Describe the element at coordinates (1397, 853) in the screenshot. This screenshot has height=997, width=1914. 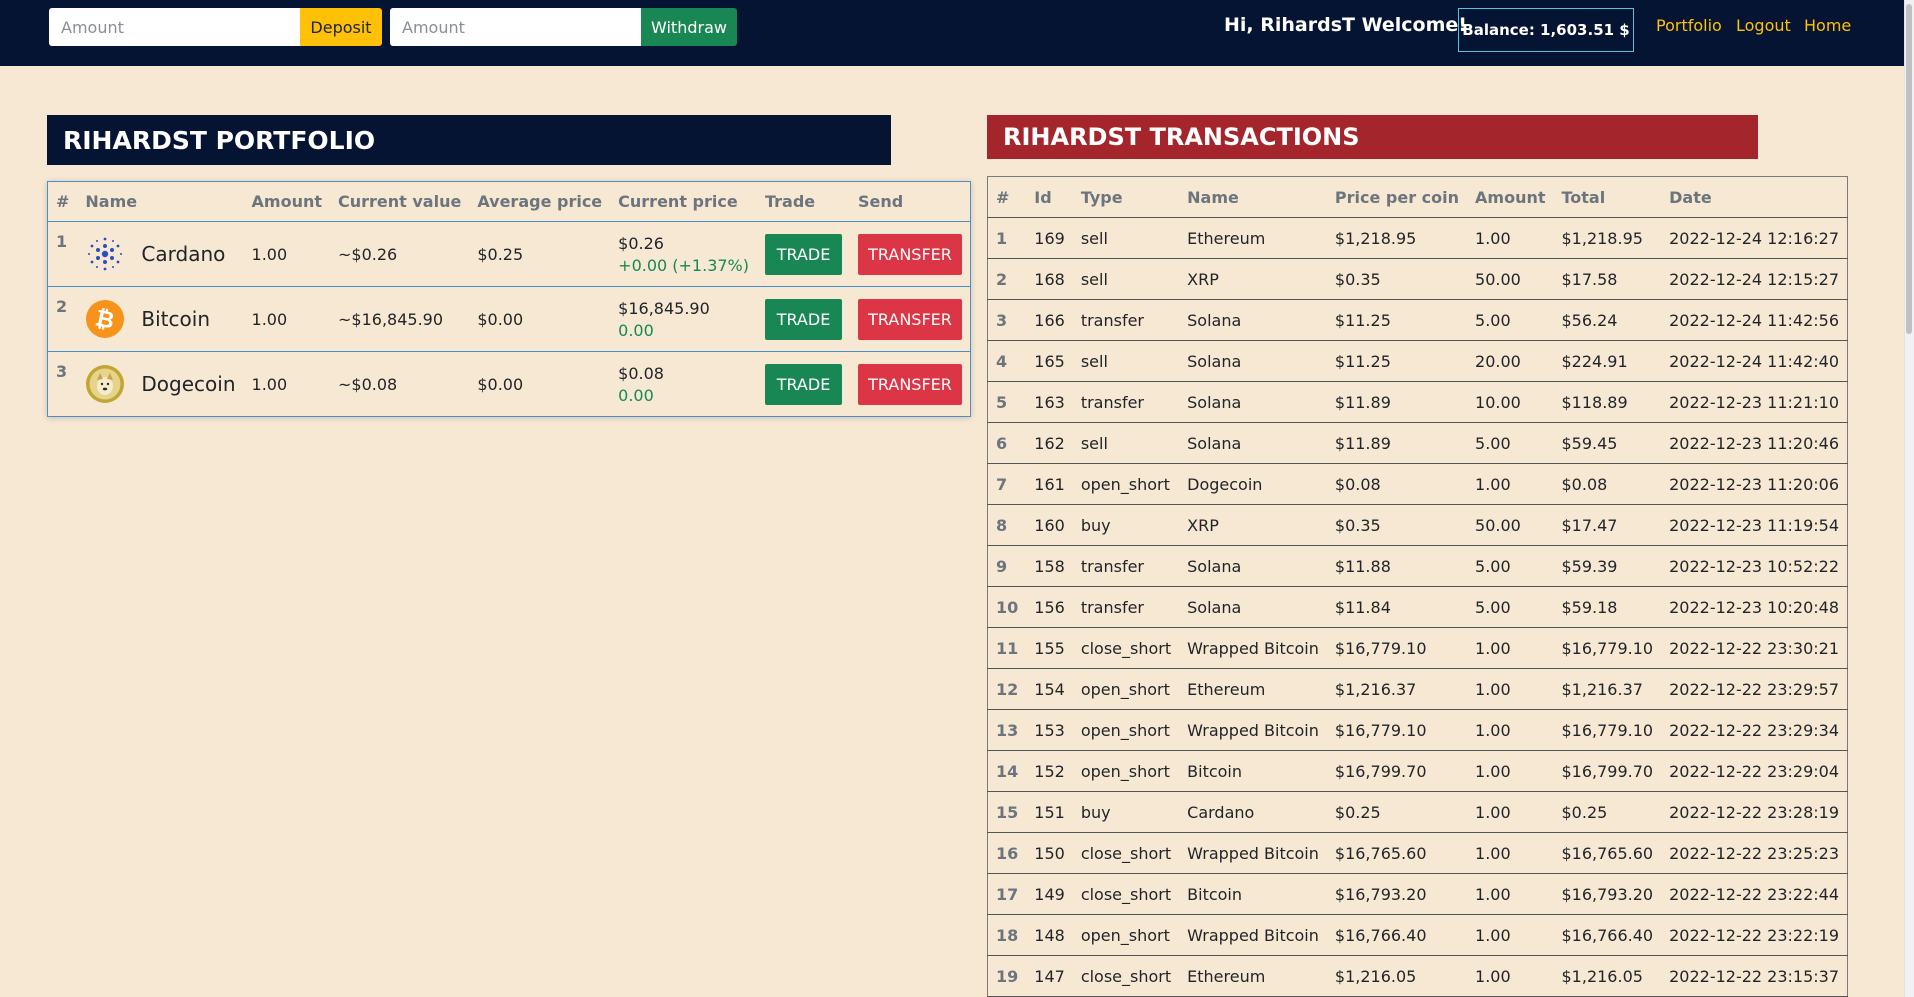
I see `price-per-coin: $16,765.60` at that location.